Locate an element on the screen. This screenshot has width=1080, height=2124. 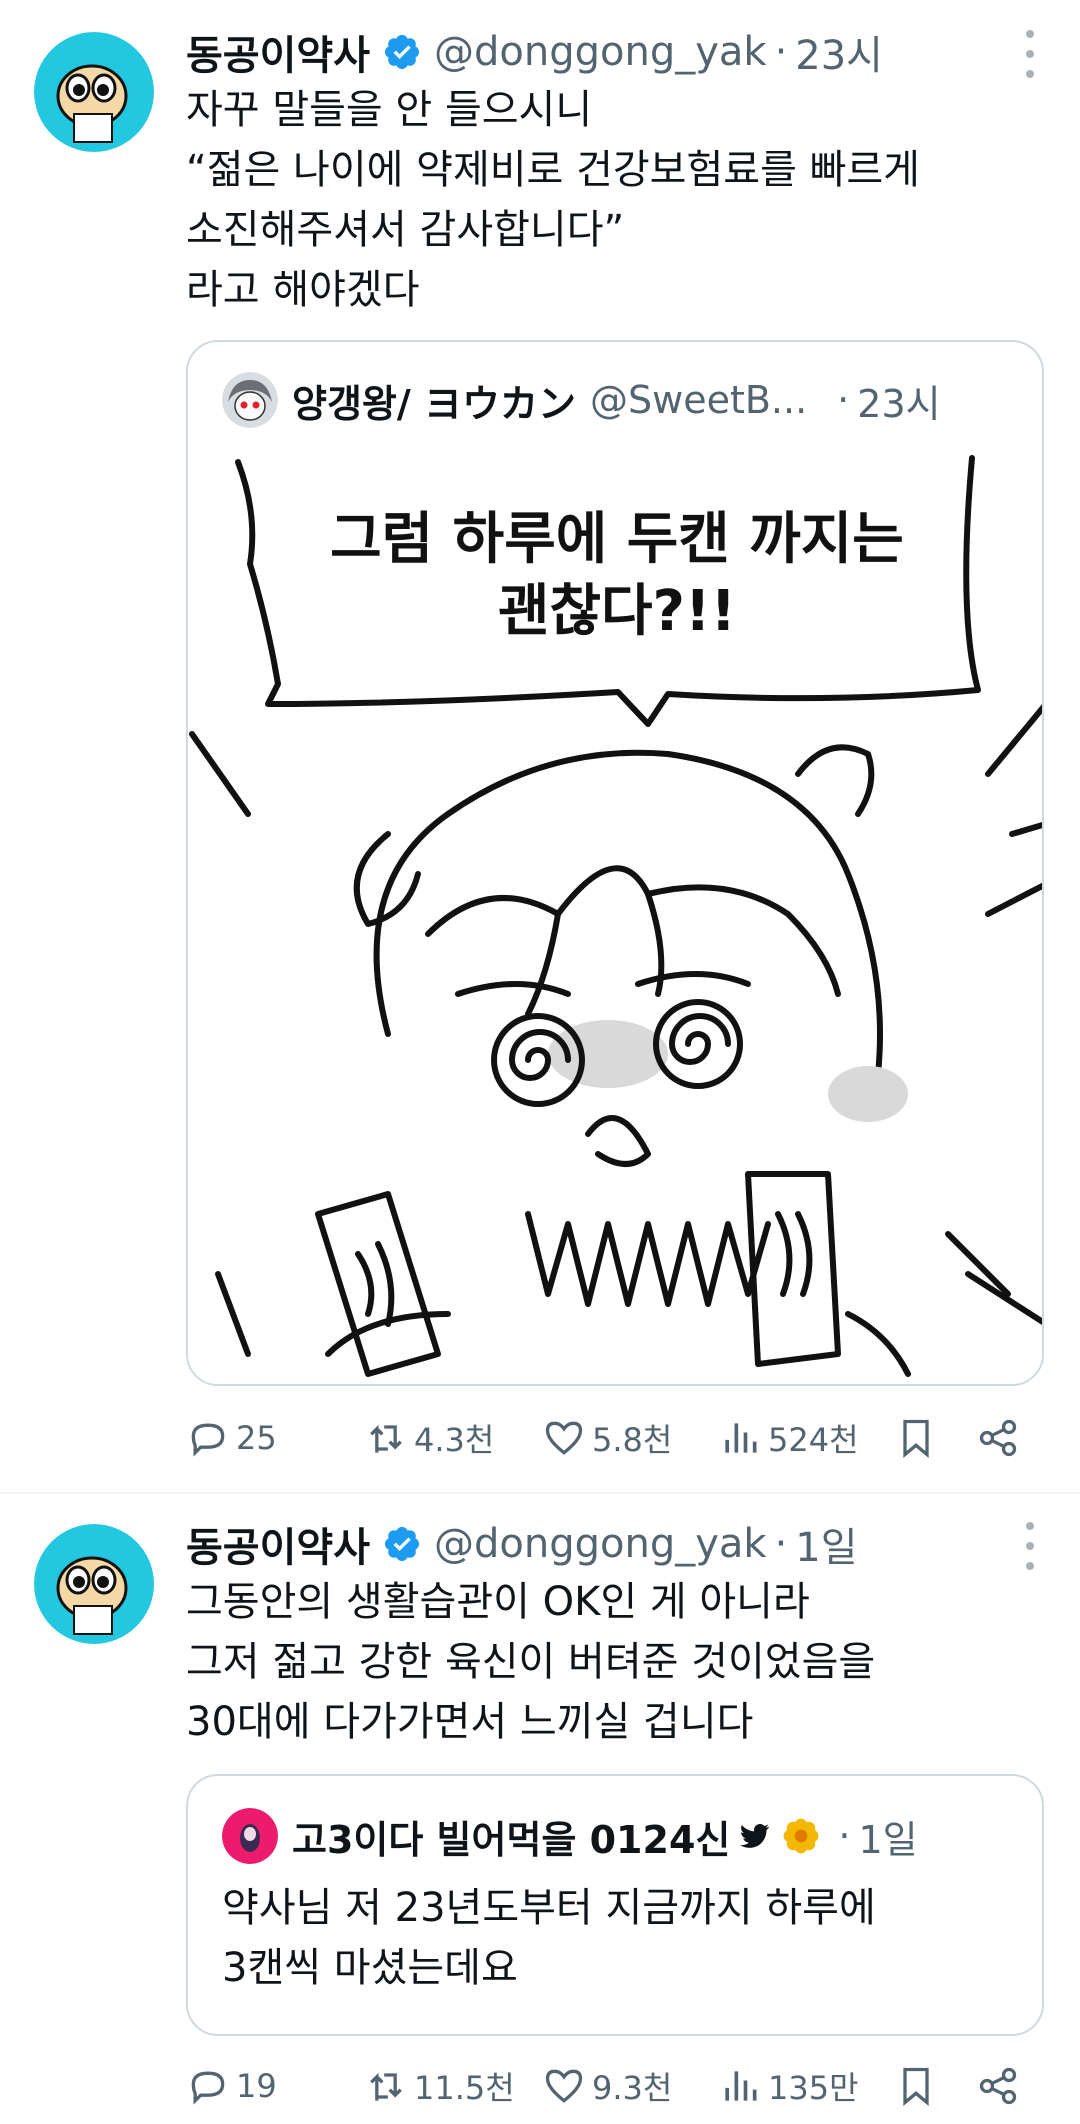
quoted-tweet-header: 양갱왕/ ヨウカン @SweetB... · 23시 is located at coordinates (581, 400).